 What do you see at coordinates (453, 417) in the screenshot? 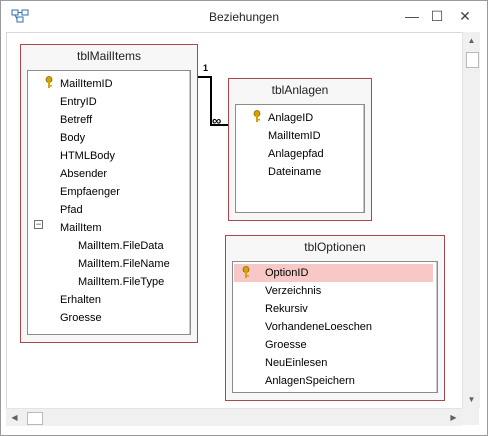
I see `scroll-right-icon: ▶` at bounding box center [453, 417].